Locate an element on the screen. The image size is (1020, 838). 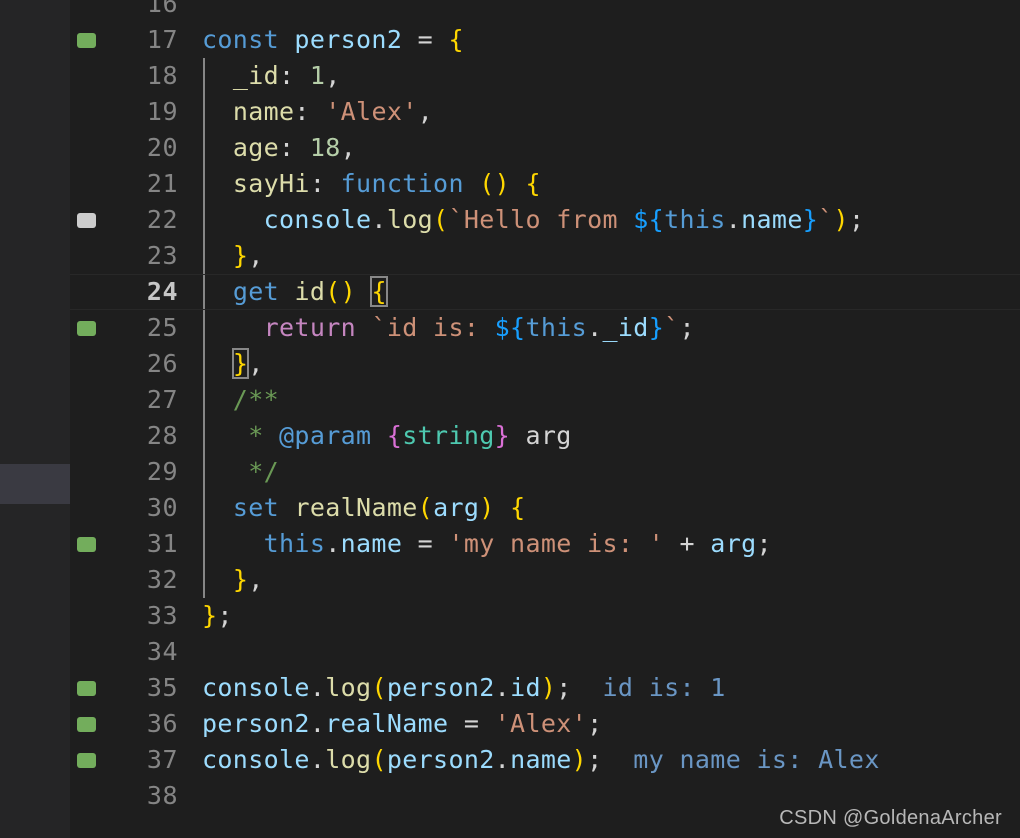
line-number: 34 is located at coordinates (162, 651).